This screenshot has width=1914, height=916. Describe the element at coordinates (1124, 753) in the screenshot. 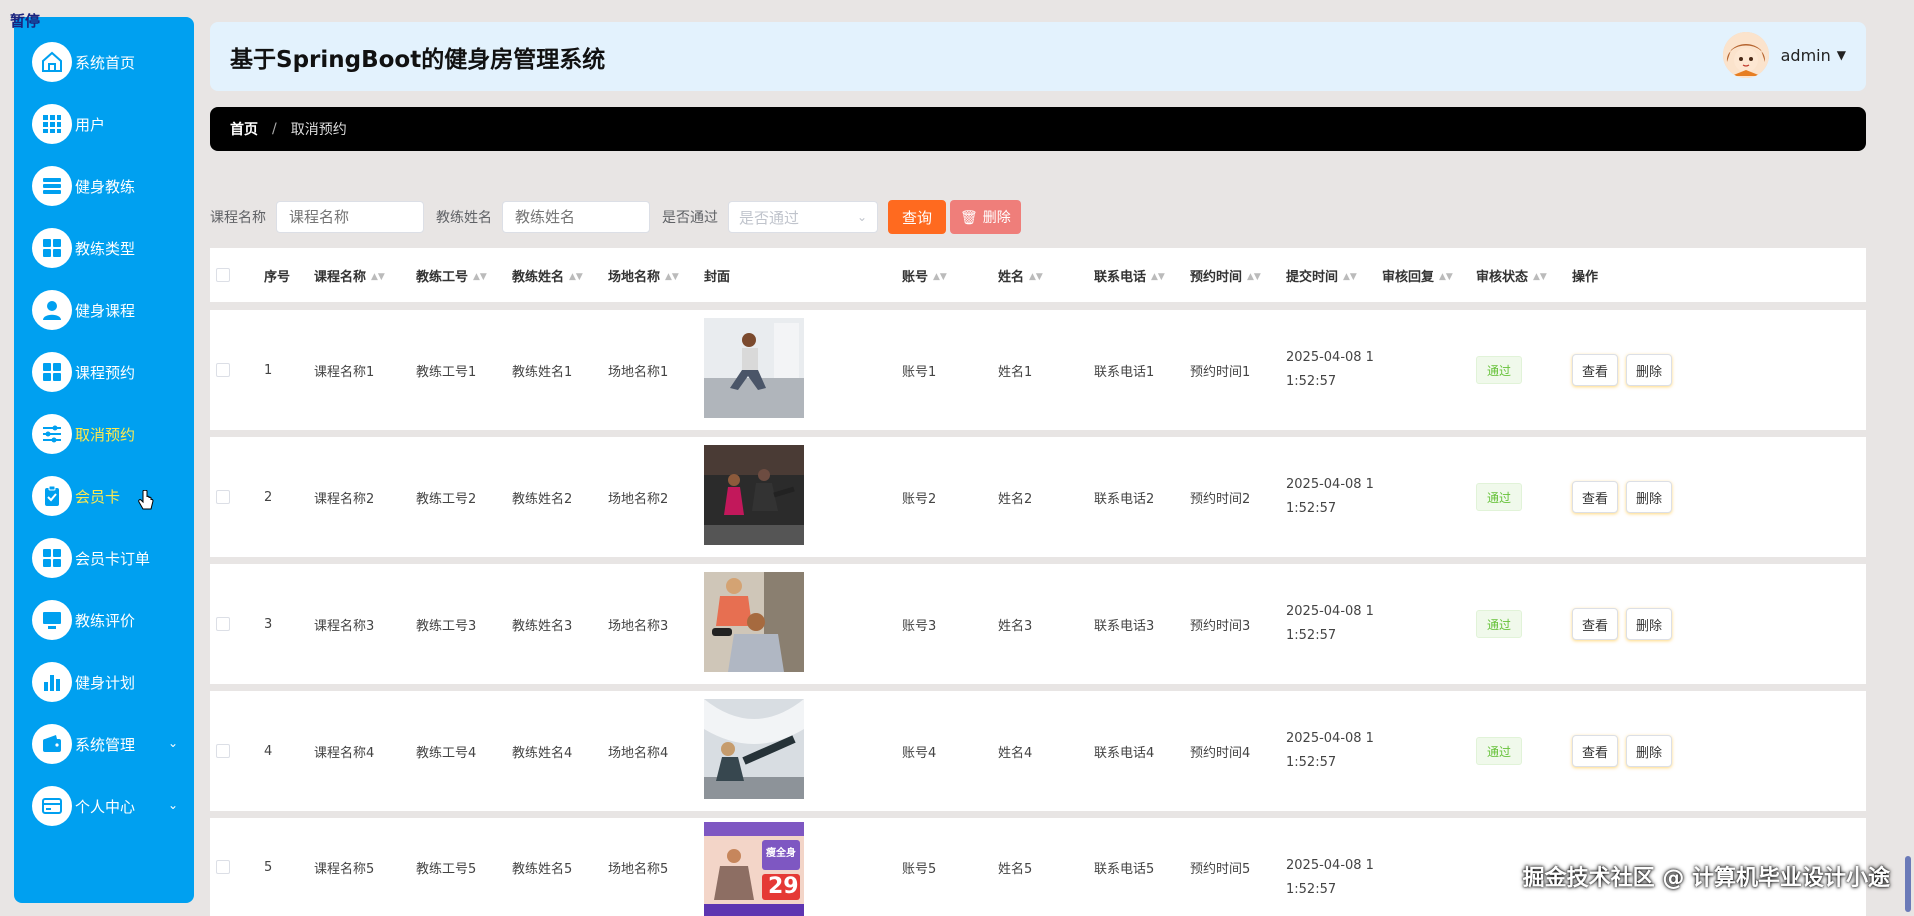

I see `cell-phone: 联系电话4` at that location.